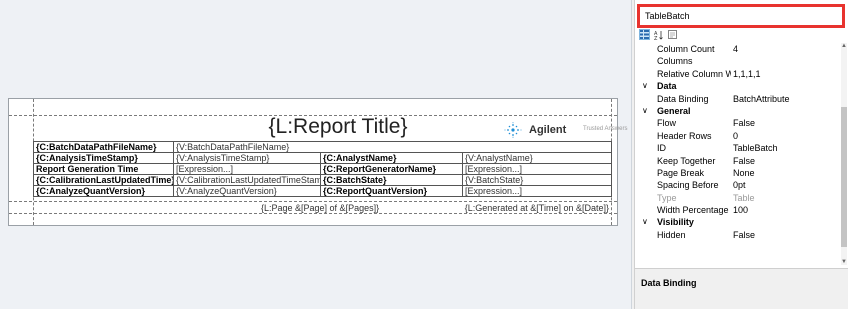 The image size is (848, 309). What do you see at coordinates (537, 158) in the screenshot?
I see `table-cell: {V:AnalystName}` at bounding box center [537, 158].